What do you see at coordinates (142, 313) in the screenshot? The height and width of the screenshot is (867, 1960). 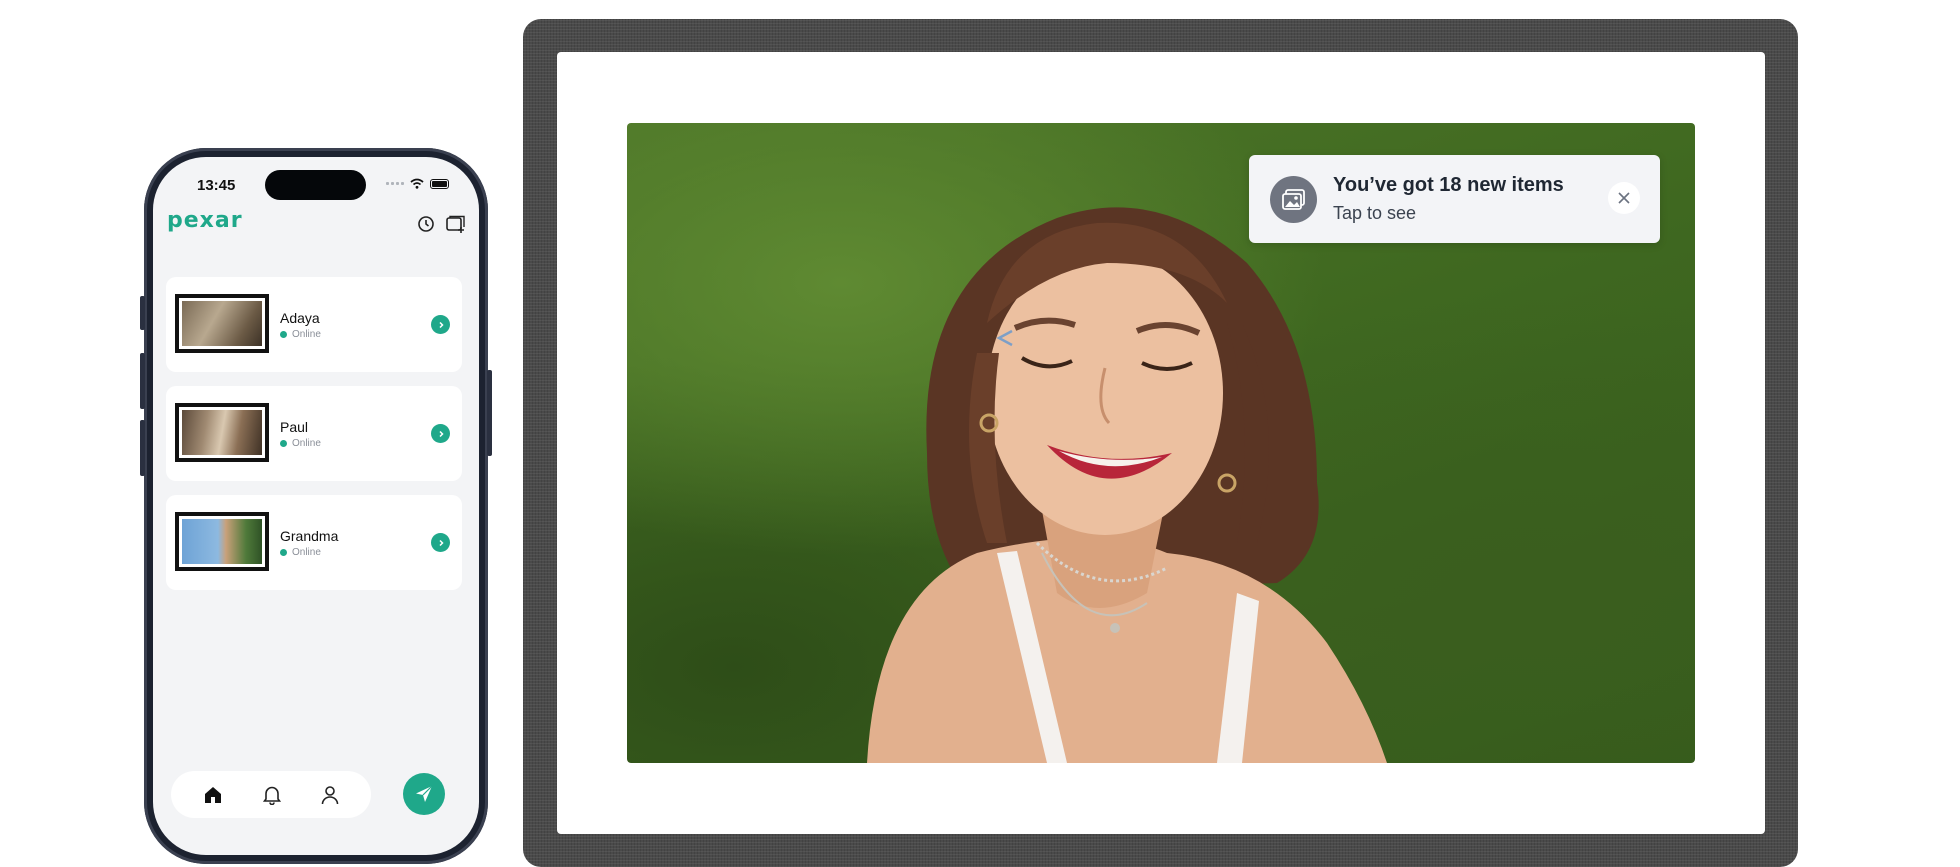 I see `side-button` at bounding box center [142, 313].